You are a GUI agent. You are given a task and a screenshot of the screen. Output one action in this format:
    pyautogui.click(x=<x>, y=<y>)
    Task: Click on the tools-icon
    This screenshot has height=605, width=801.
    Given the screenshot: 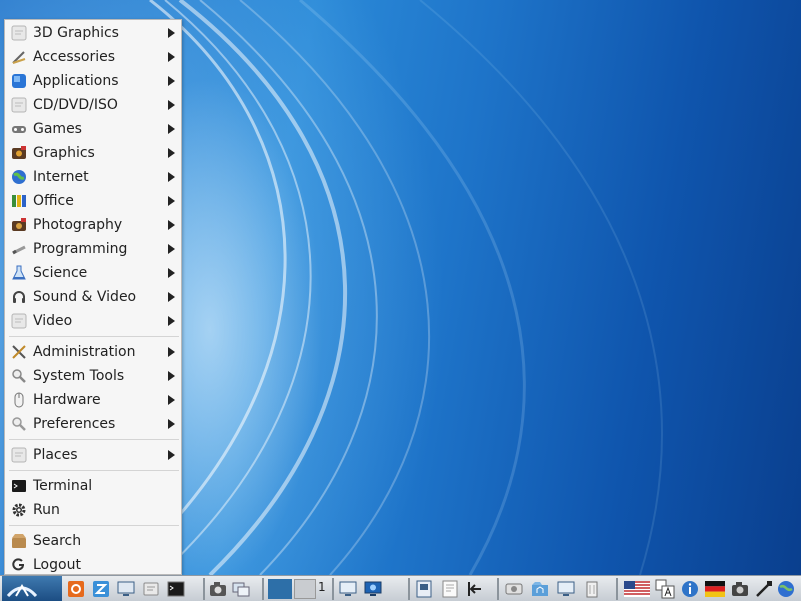 What is the action you would take?
    pyautogui.click(x=19, y=352)
    